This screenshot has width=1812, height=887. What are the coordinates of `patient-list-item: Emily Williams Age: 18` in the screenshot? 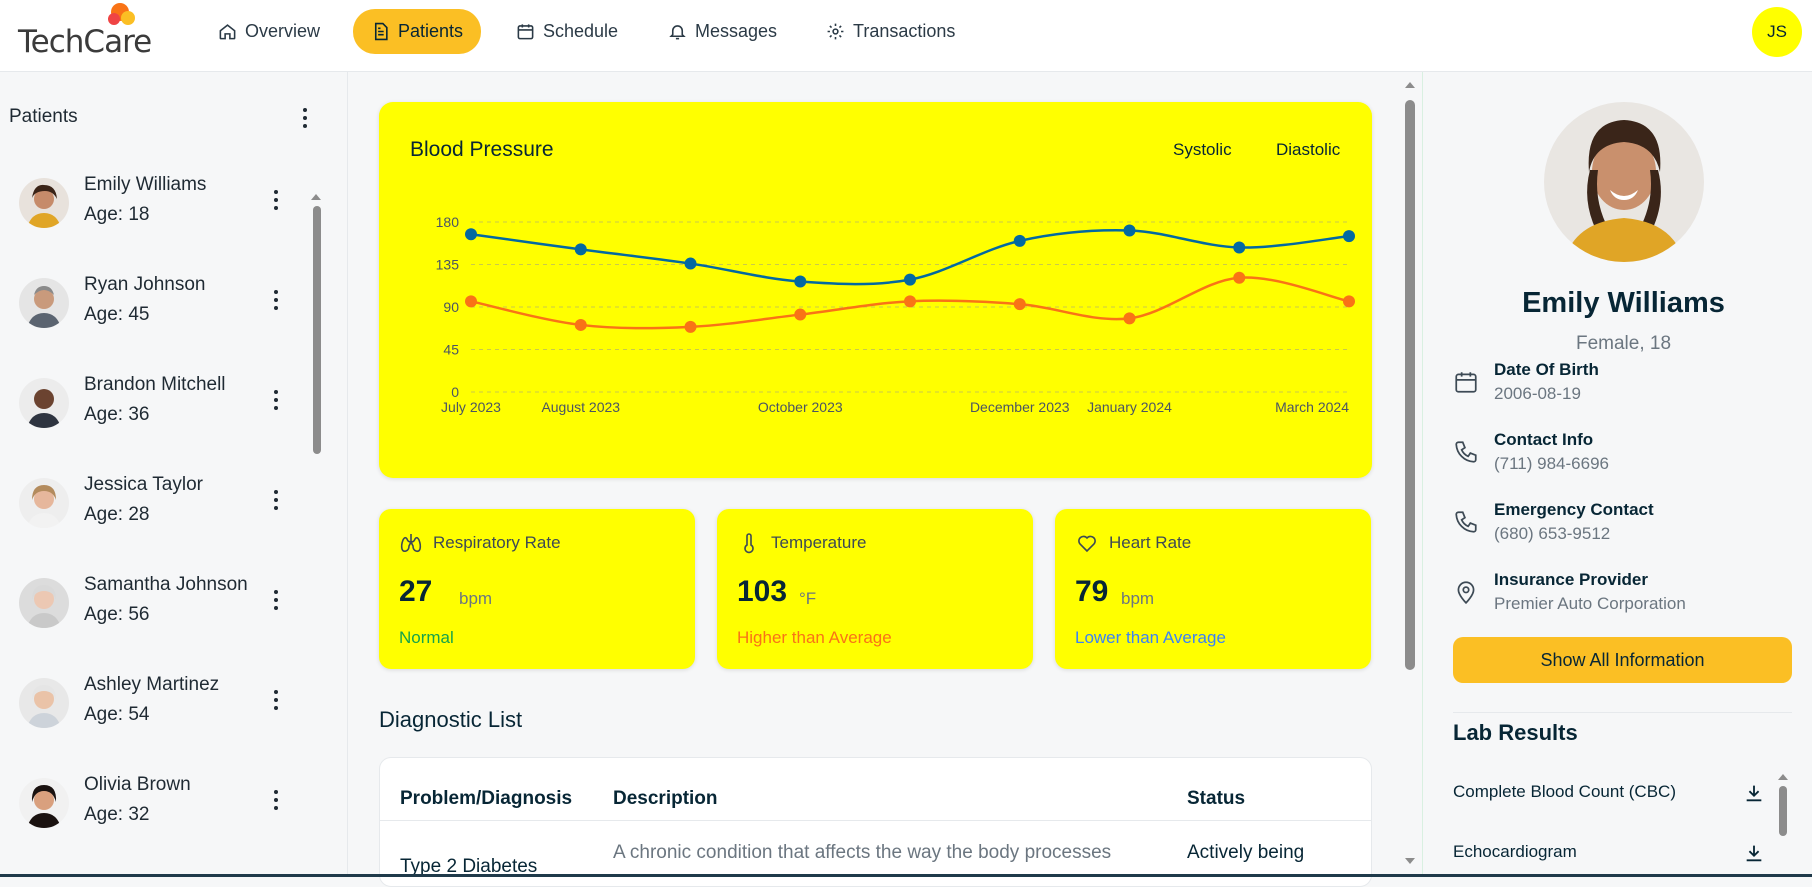 It's located at (150, 209).